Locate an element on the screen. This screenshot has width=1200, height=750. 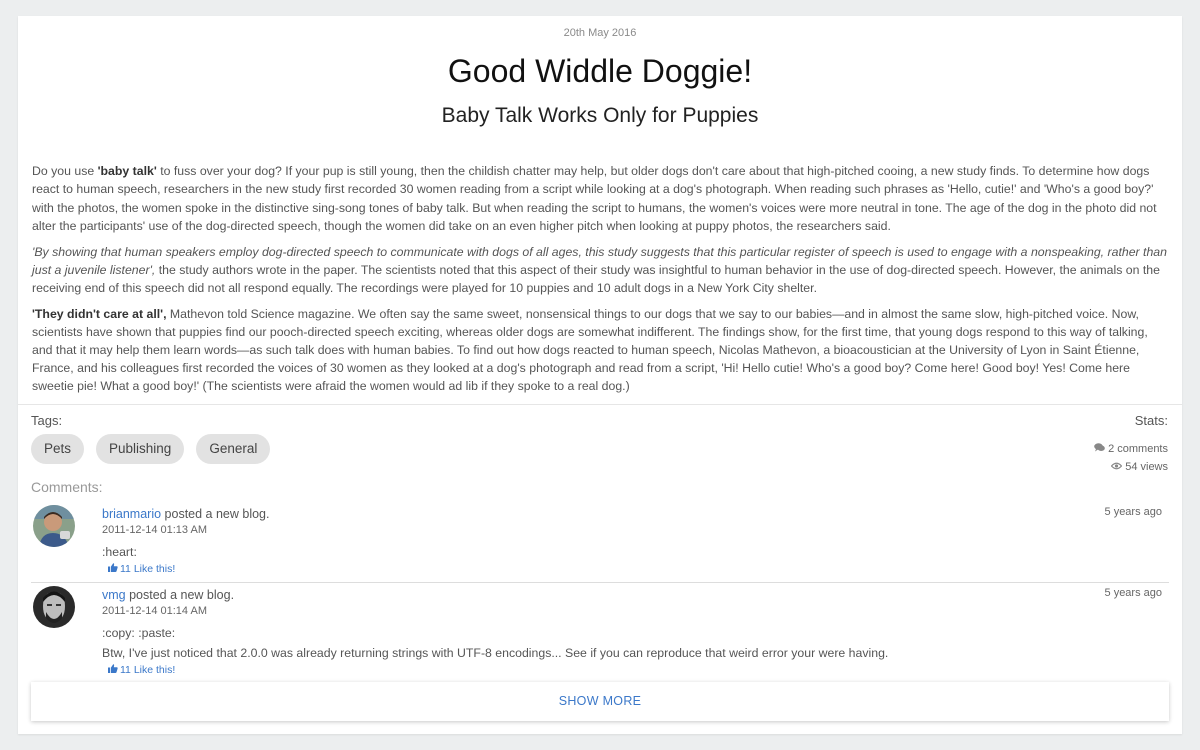
comments-stat: 2 comments is located at coordinates (1131, 449).